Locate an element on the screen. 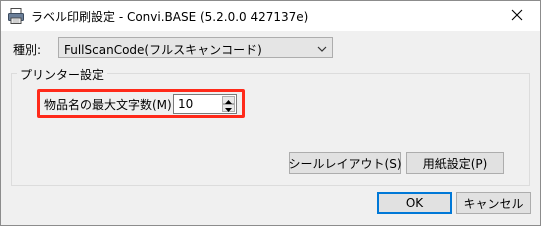  title-bar: ラベル印刷設定 - Convi.BASE (5.2.0.0 427137e) is located at coordinates (270, 16).